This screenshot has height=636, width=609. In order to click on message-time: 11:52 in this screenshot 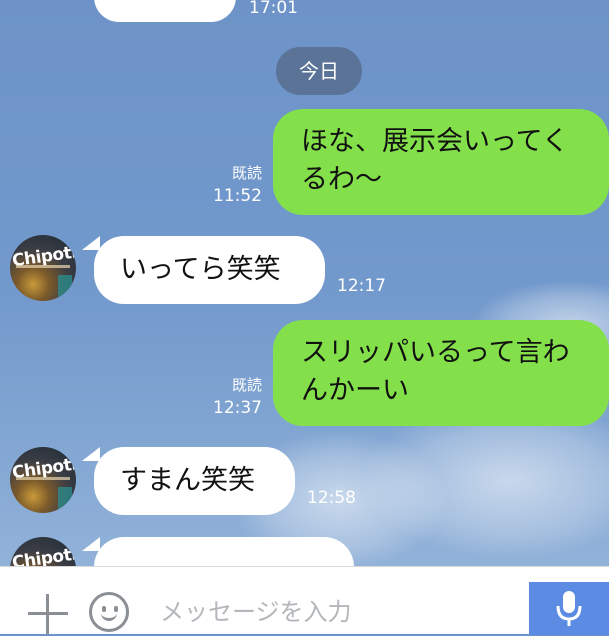, I will do `click(237, 196)`.